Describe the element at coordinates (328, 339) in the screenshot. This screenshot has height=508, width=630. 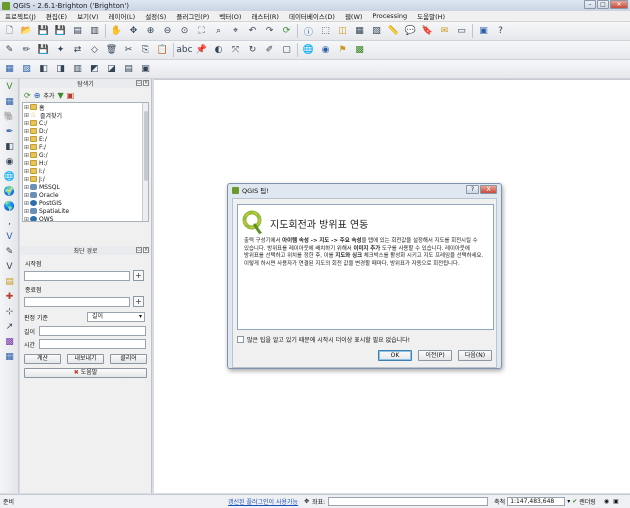
I see `dont-show-label: 많은 팁을 알고 있기 때문에 시작시 더이상 표시할 필요 없습니다!` at that location.